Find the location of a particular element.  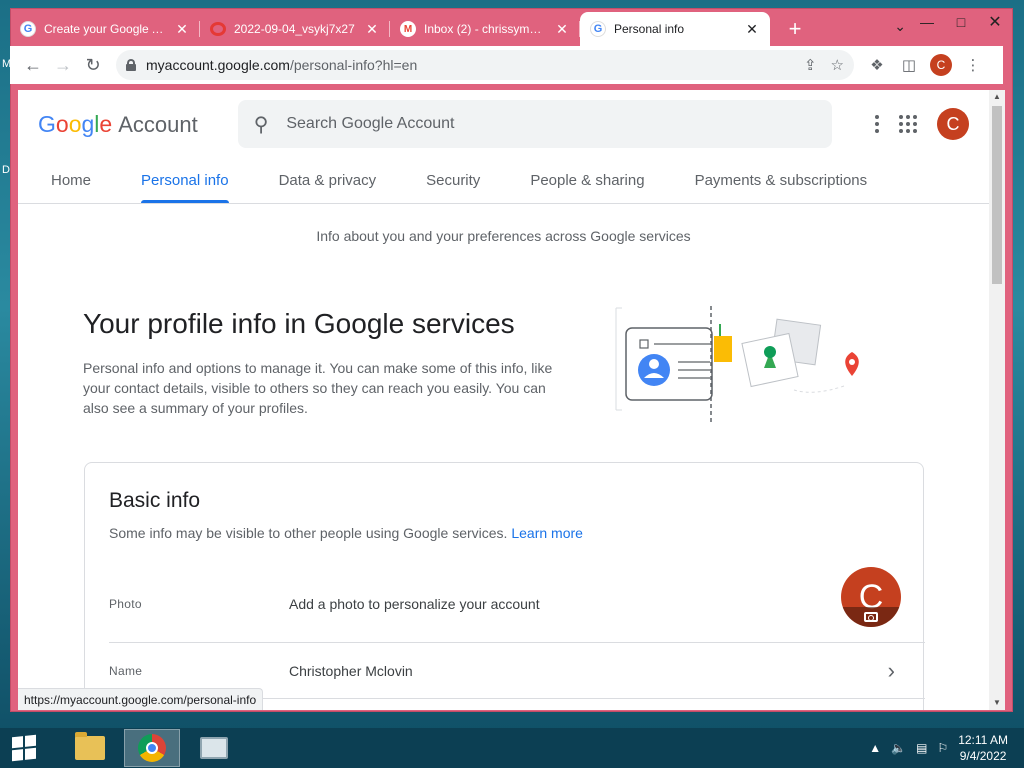

windows-logo-icon is located at coordinates (24, 748).